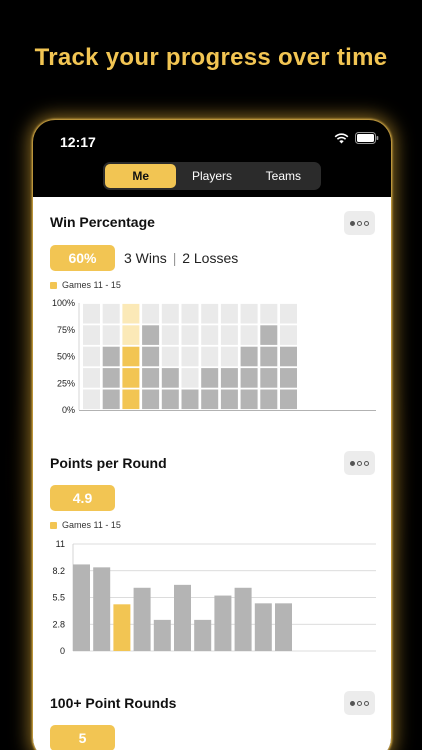 This screenshot has height=750, width=422. What do you see at coordinates (58, 571) in the screenshot?
I see `y-tick-label: 8.2` at bounding box center [58, 571].